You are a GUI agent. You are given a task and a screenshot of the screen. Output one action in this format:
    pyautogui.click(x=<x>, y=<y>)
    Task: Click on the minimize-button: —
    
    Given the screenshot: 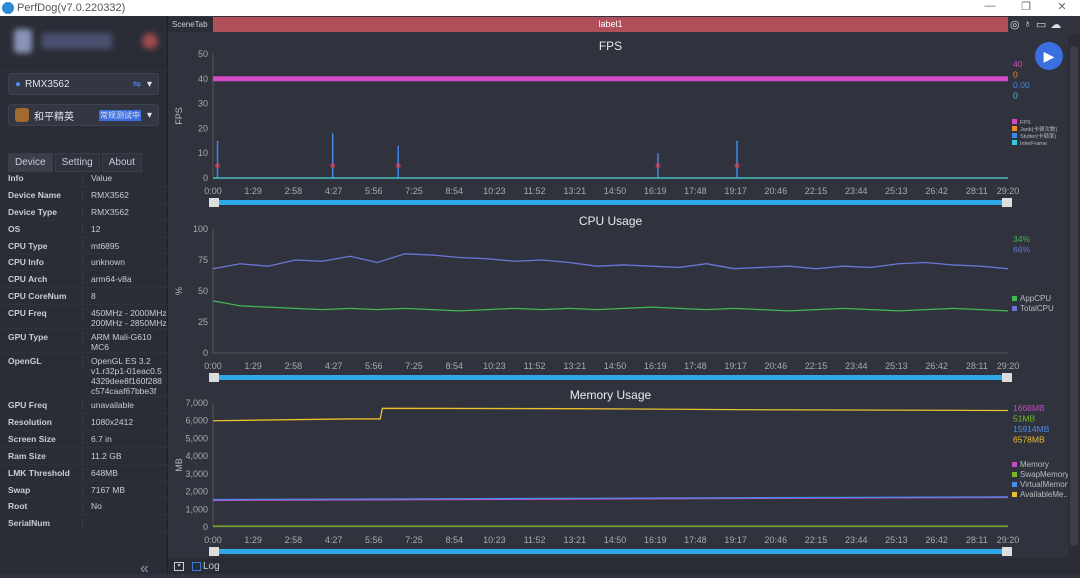 What is the action you would take?
    pyautogui.click(x=990, y=6)
    